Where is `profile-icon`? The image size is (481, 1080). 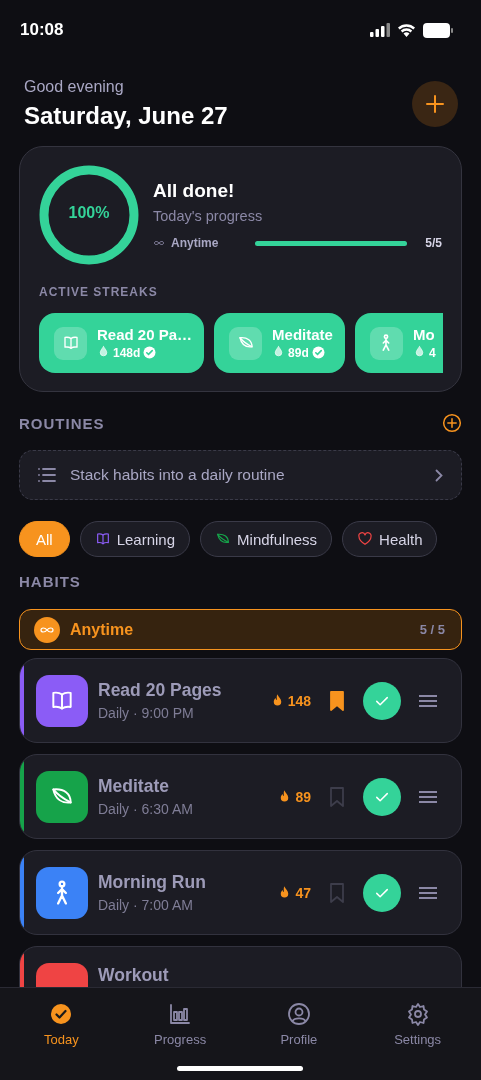
profile-icon is located at coordinates (298, 1014).